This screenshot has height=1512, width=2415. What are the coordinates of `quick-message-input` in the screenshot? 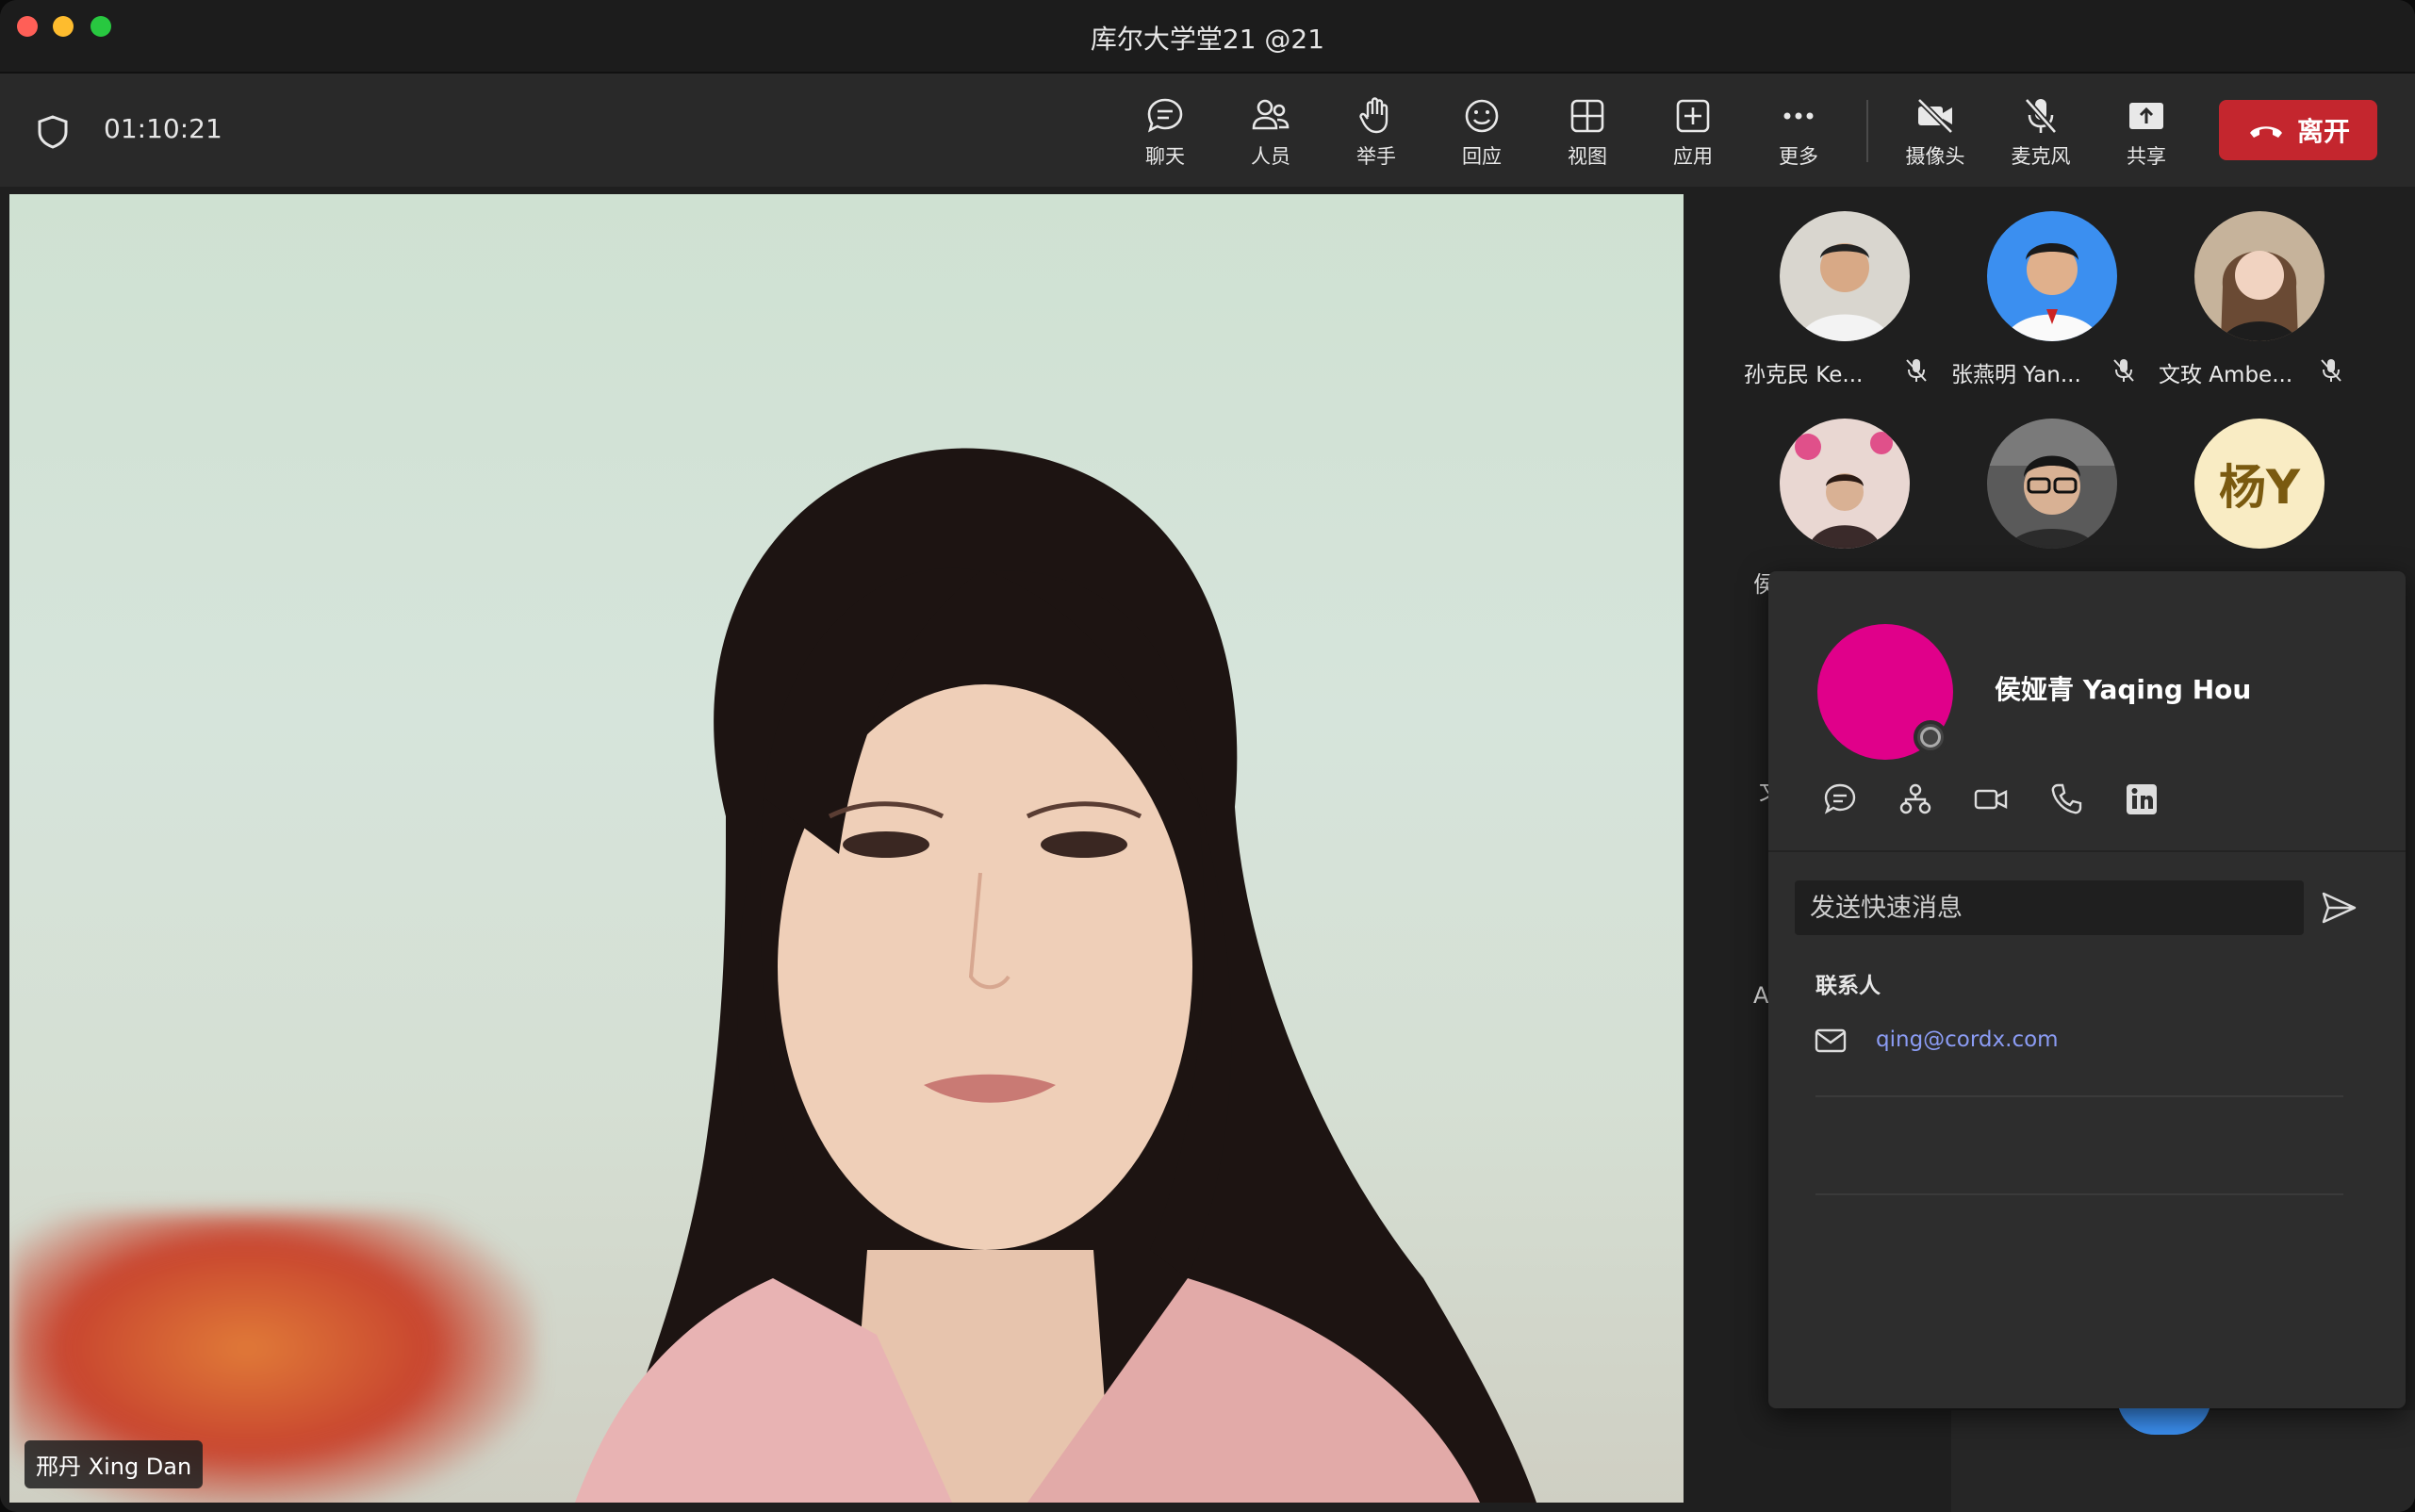 It's located at (2050, 908).